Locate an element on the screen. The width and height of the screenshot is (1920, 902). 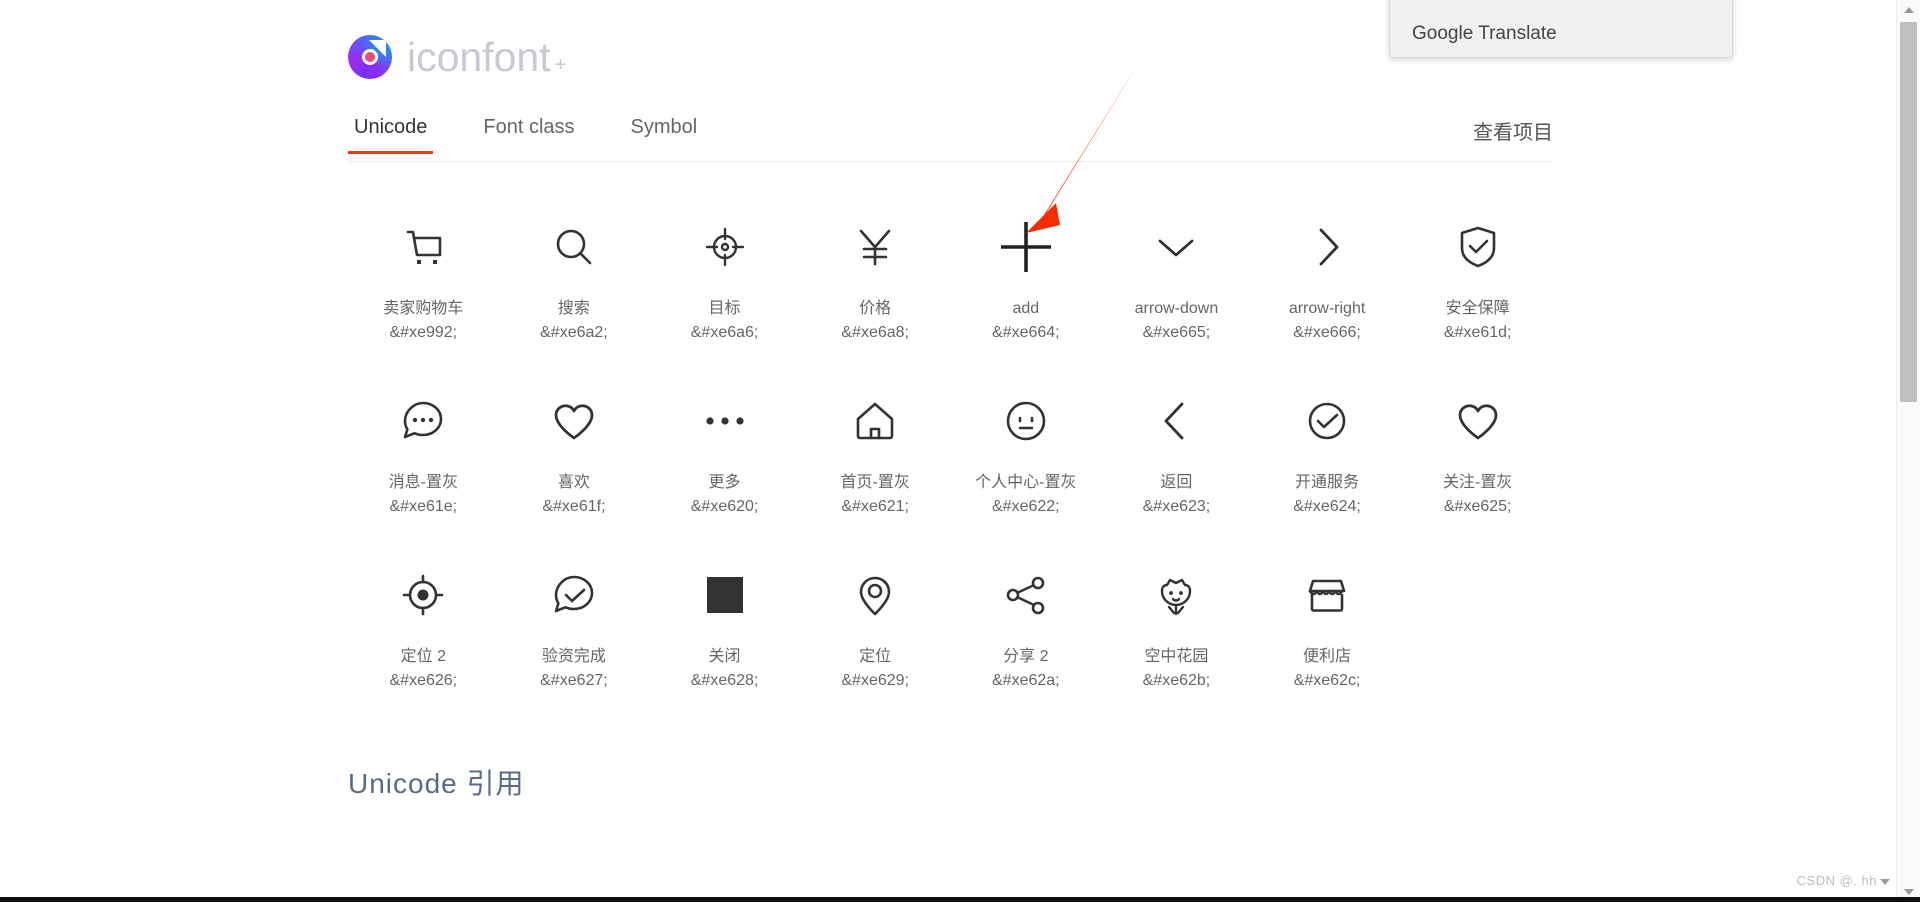
icon-cell: 喜欢 &#xe61f; is located at coordinates (574, 447).